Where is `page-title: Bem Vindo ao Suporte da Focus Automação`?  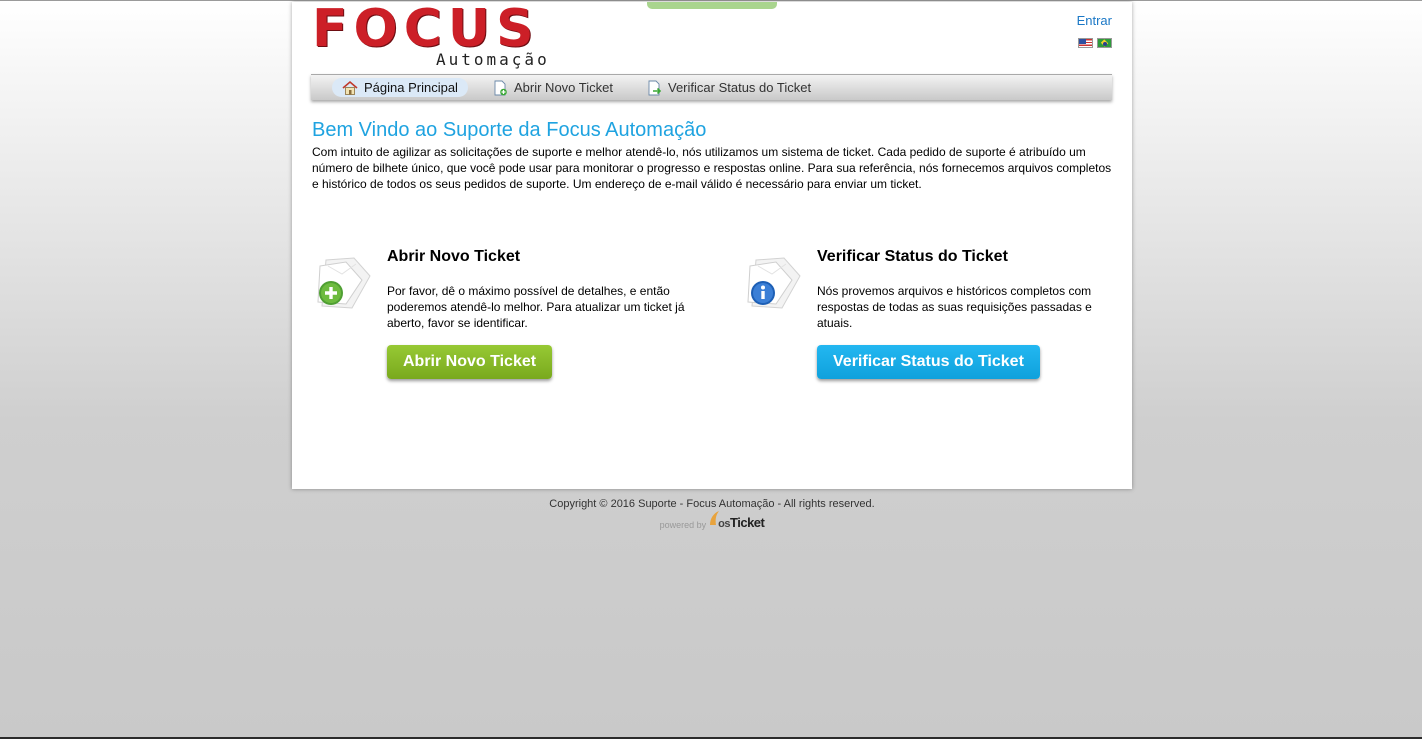 page-title: Bem Vindo ao Suporte da Focus Automação is located at coordinates (509, 130).